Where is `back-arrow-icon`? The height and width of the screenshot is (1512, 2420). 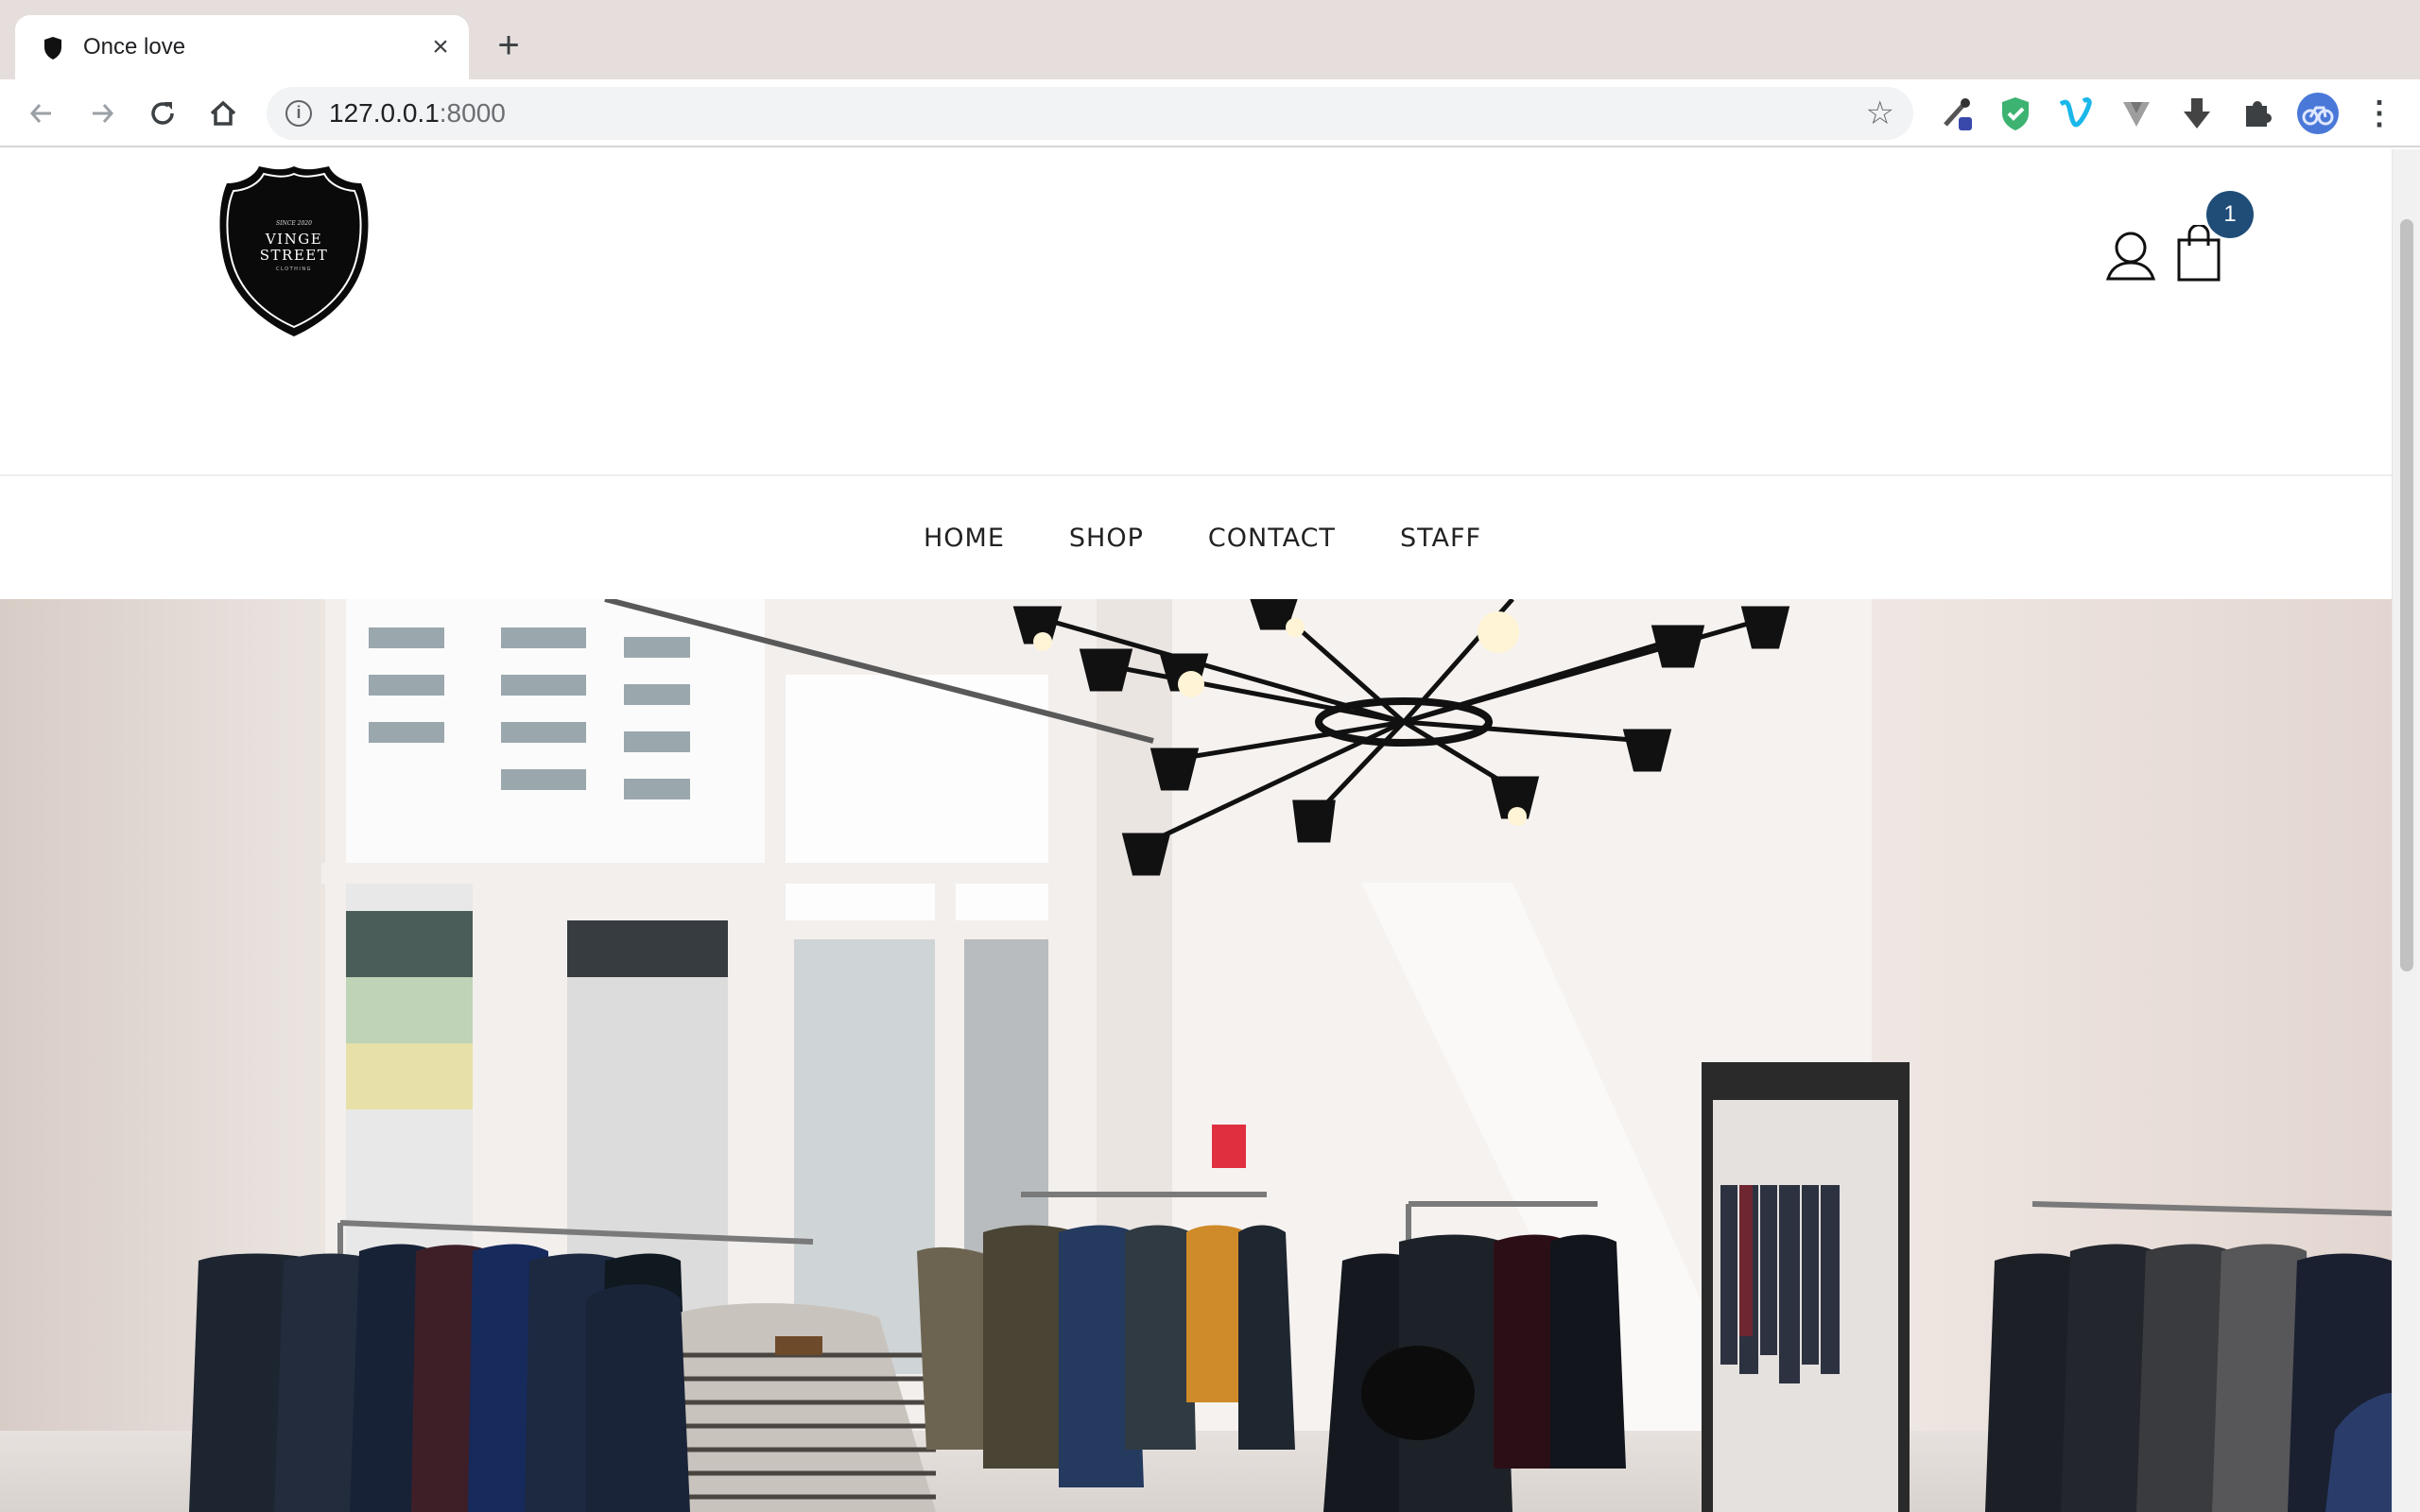
back-arrow-icon is located at coordinates (41, 113).